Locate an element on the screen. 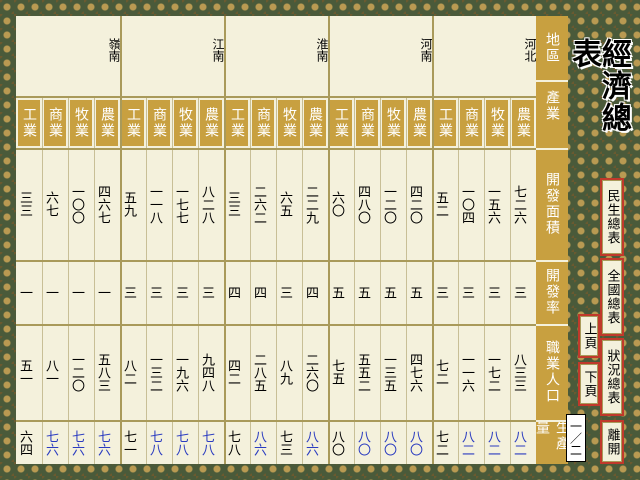 This screenshot has height=480, width=640. region-name: 嶺南 is located at coordinates (114, 50).